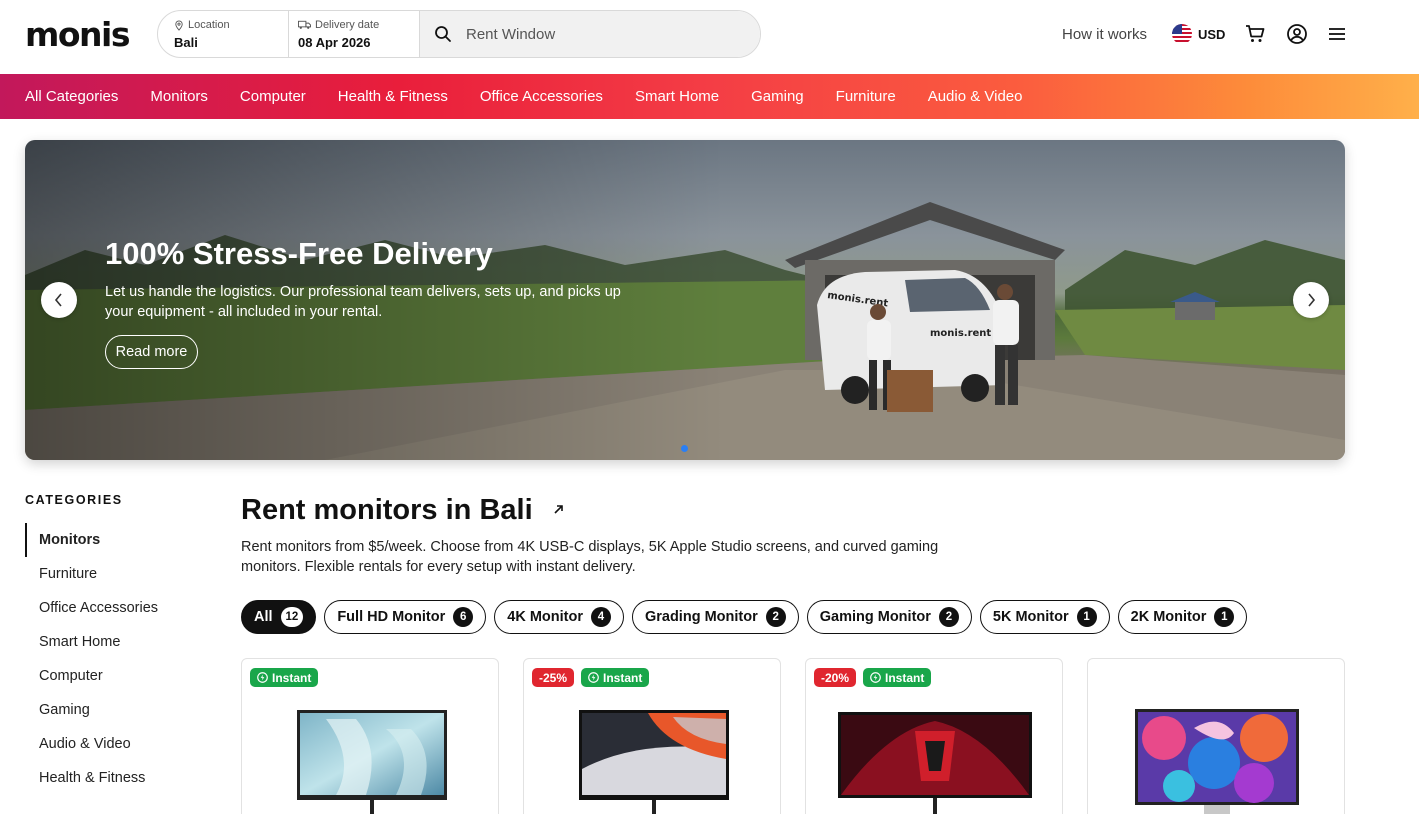  I want to click on discount-badge: -25%, so click(553, 677).